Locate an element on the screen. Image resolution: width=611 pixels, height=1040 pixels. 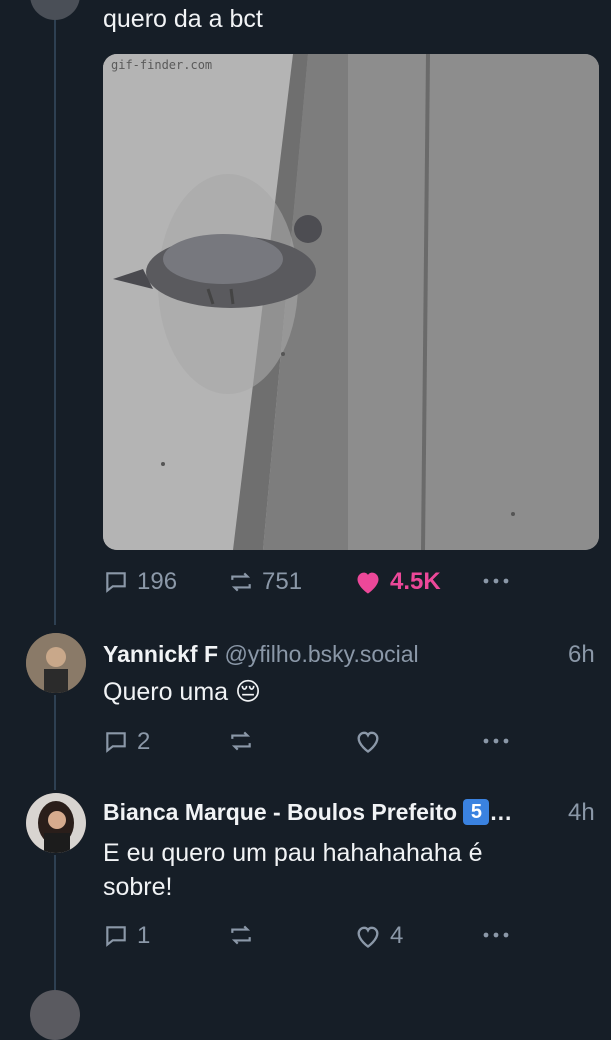
reply-button: 2 is located at coordinates (126, 742).